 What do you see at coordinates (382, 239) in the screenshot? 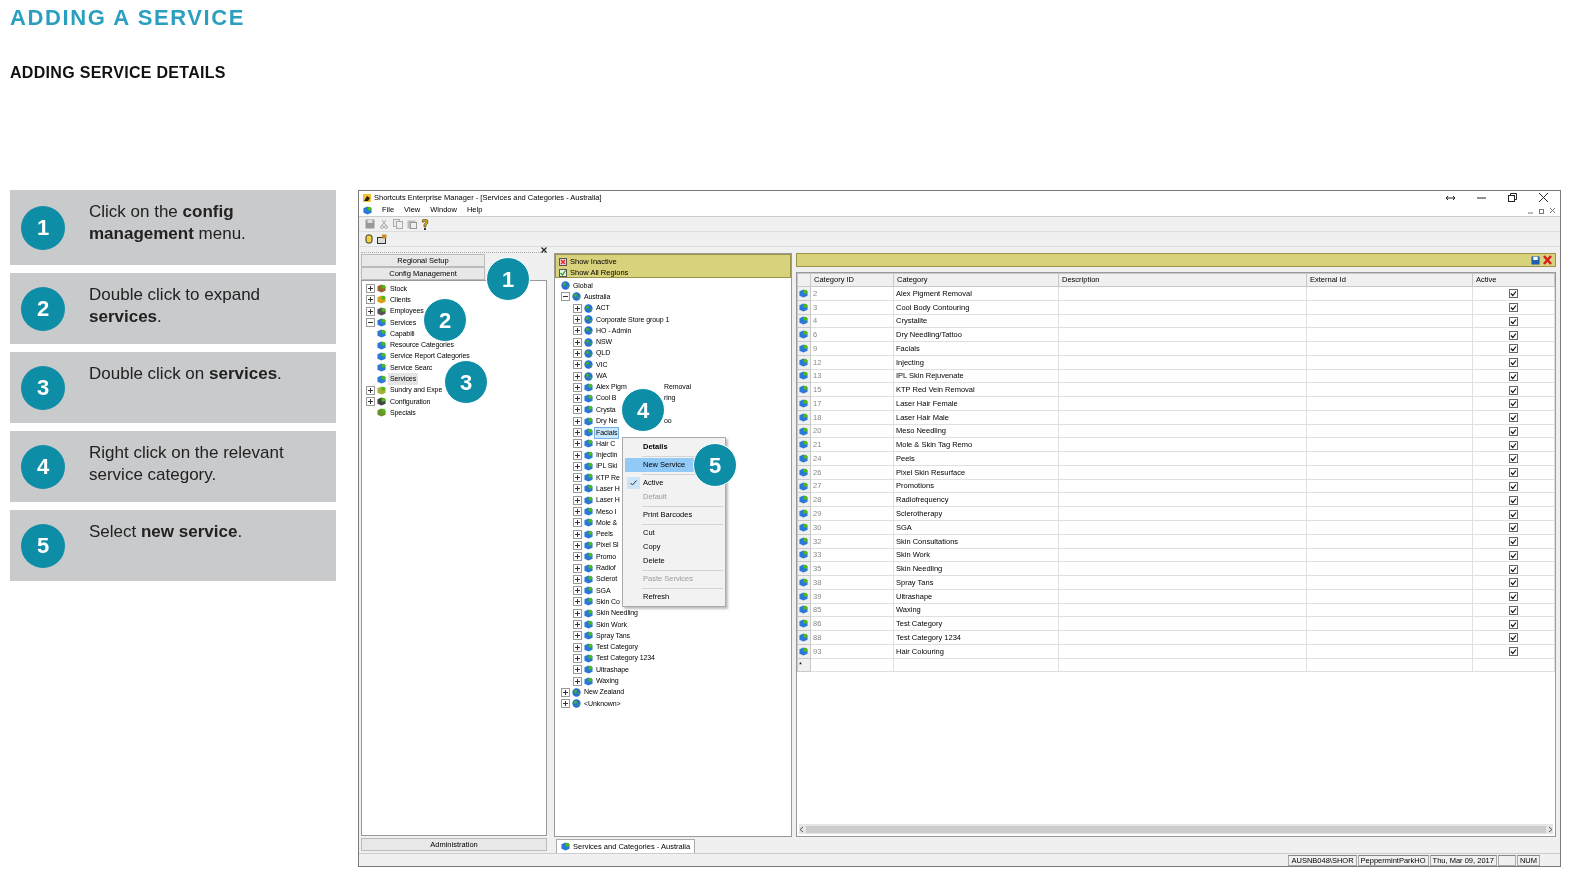
I see `cabinet-icon` at bounding box center [382, 239].